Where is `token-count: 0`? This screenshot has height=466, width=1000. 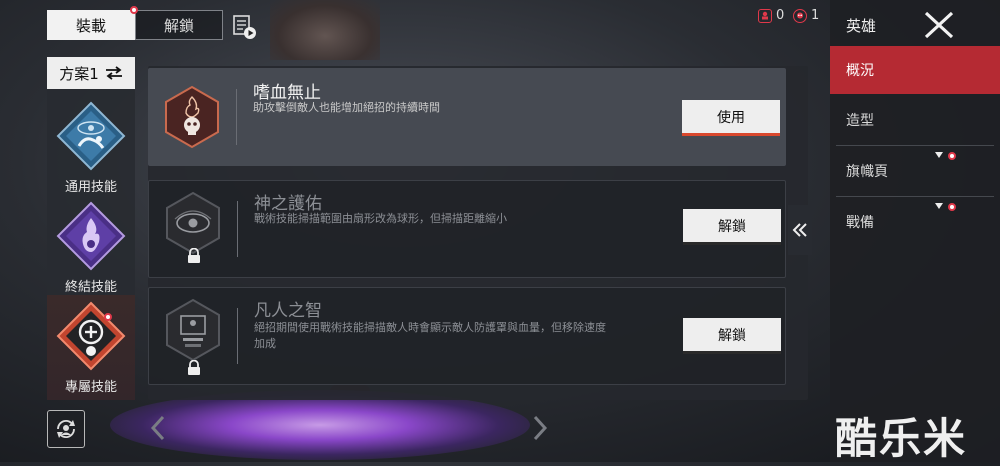
token-count: 0 is located at coordinates (780, 15).